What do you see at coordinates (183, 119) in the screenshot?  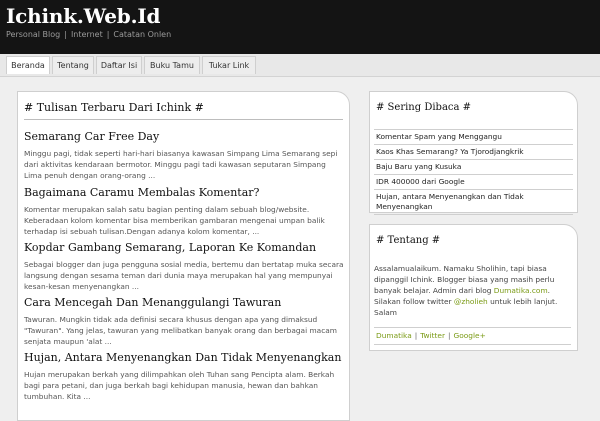 I see `divider` at bounding box center [183, 119].